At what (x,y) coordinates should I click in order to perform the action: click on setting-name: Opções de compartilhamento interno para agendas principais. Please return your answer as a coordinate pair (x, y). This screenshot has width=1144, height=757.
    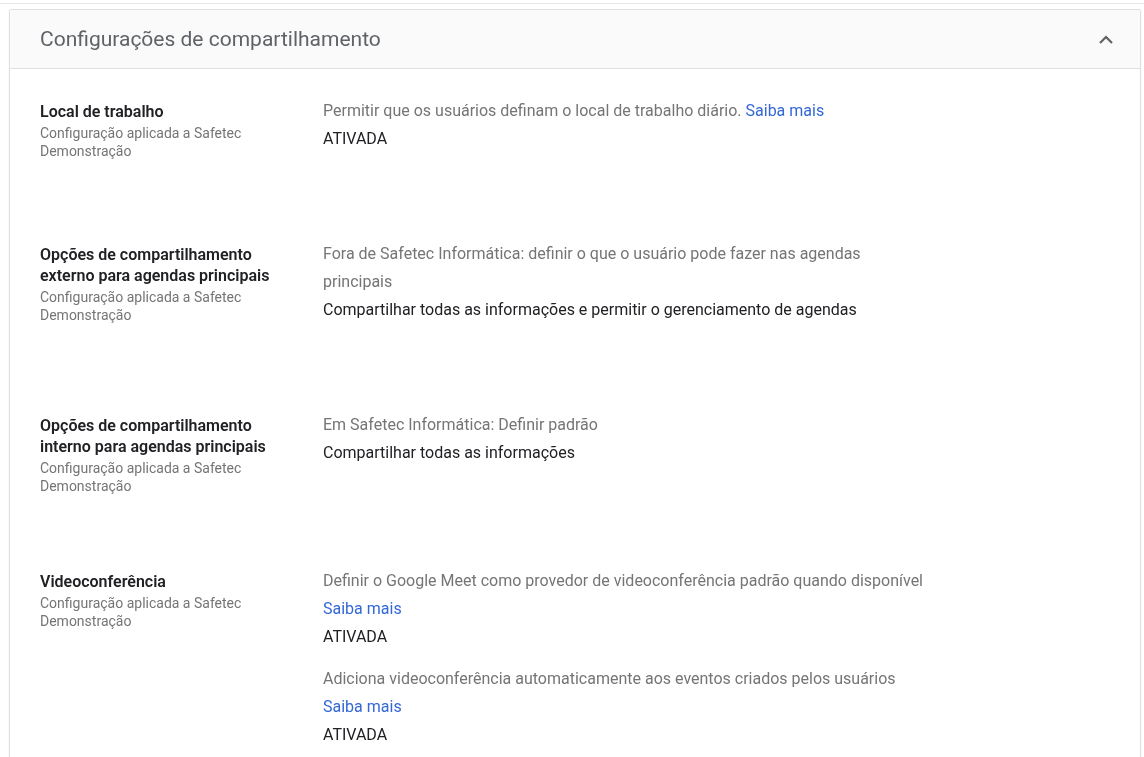
    Looking at the image, I should click on (153, 436).